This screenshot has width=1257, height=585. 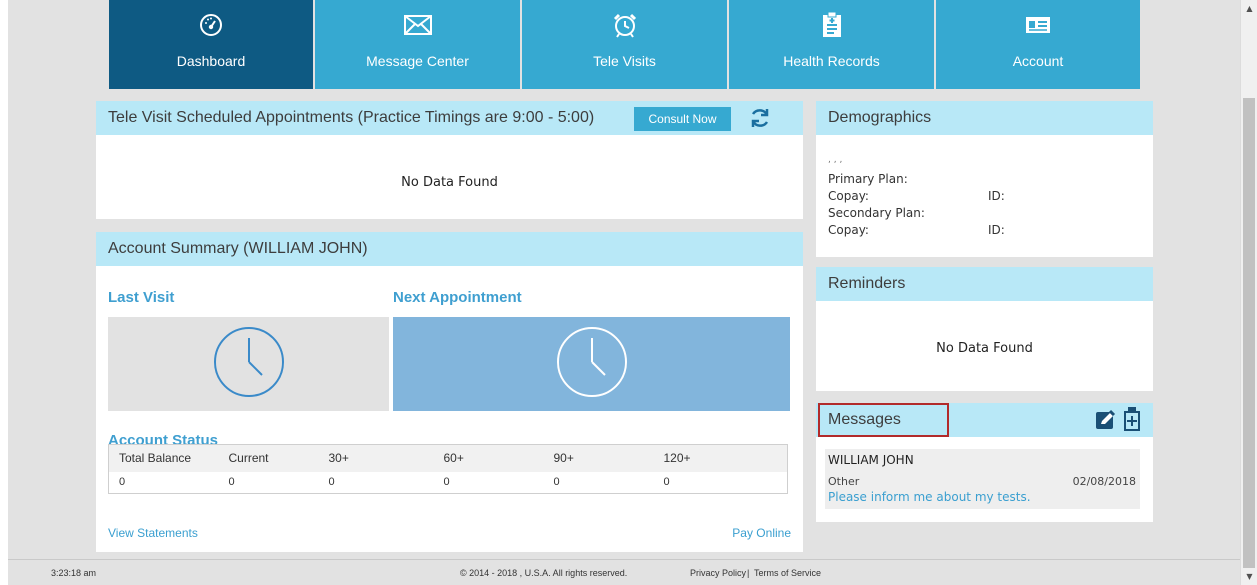 I want to click on message-date: 02/08/2018, so click(x=1104, y=481).